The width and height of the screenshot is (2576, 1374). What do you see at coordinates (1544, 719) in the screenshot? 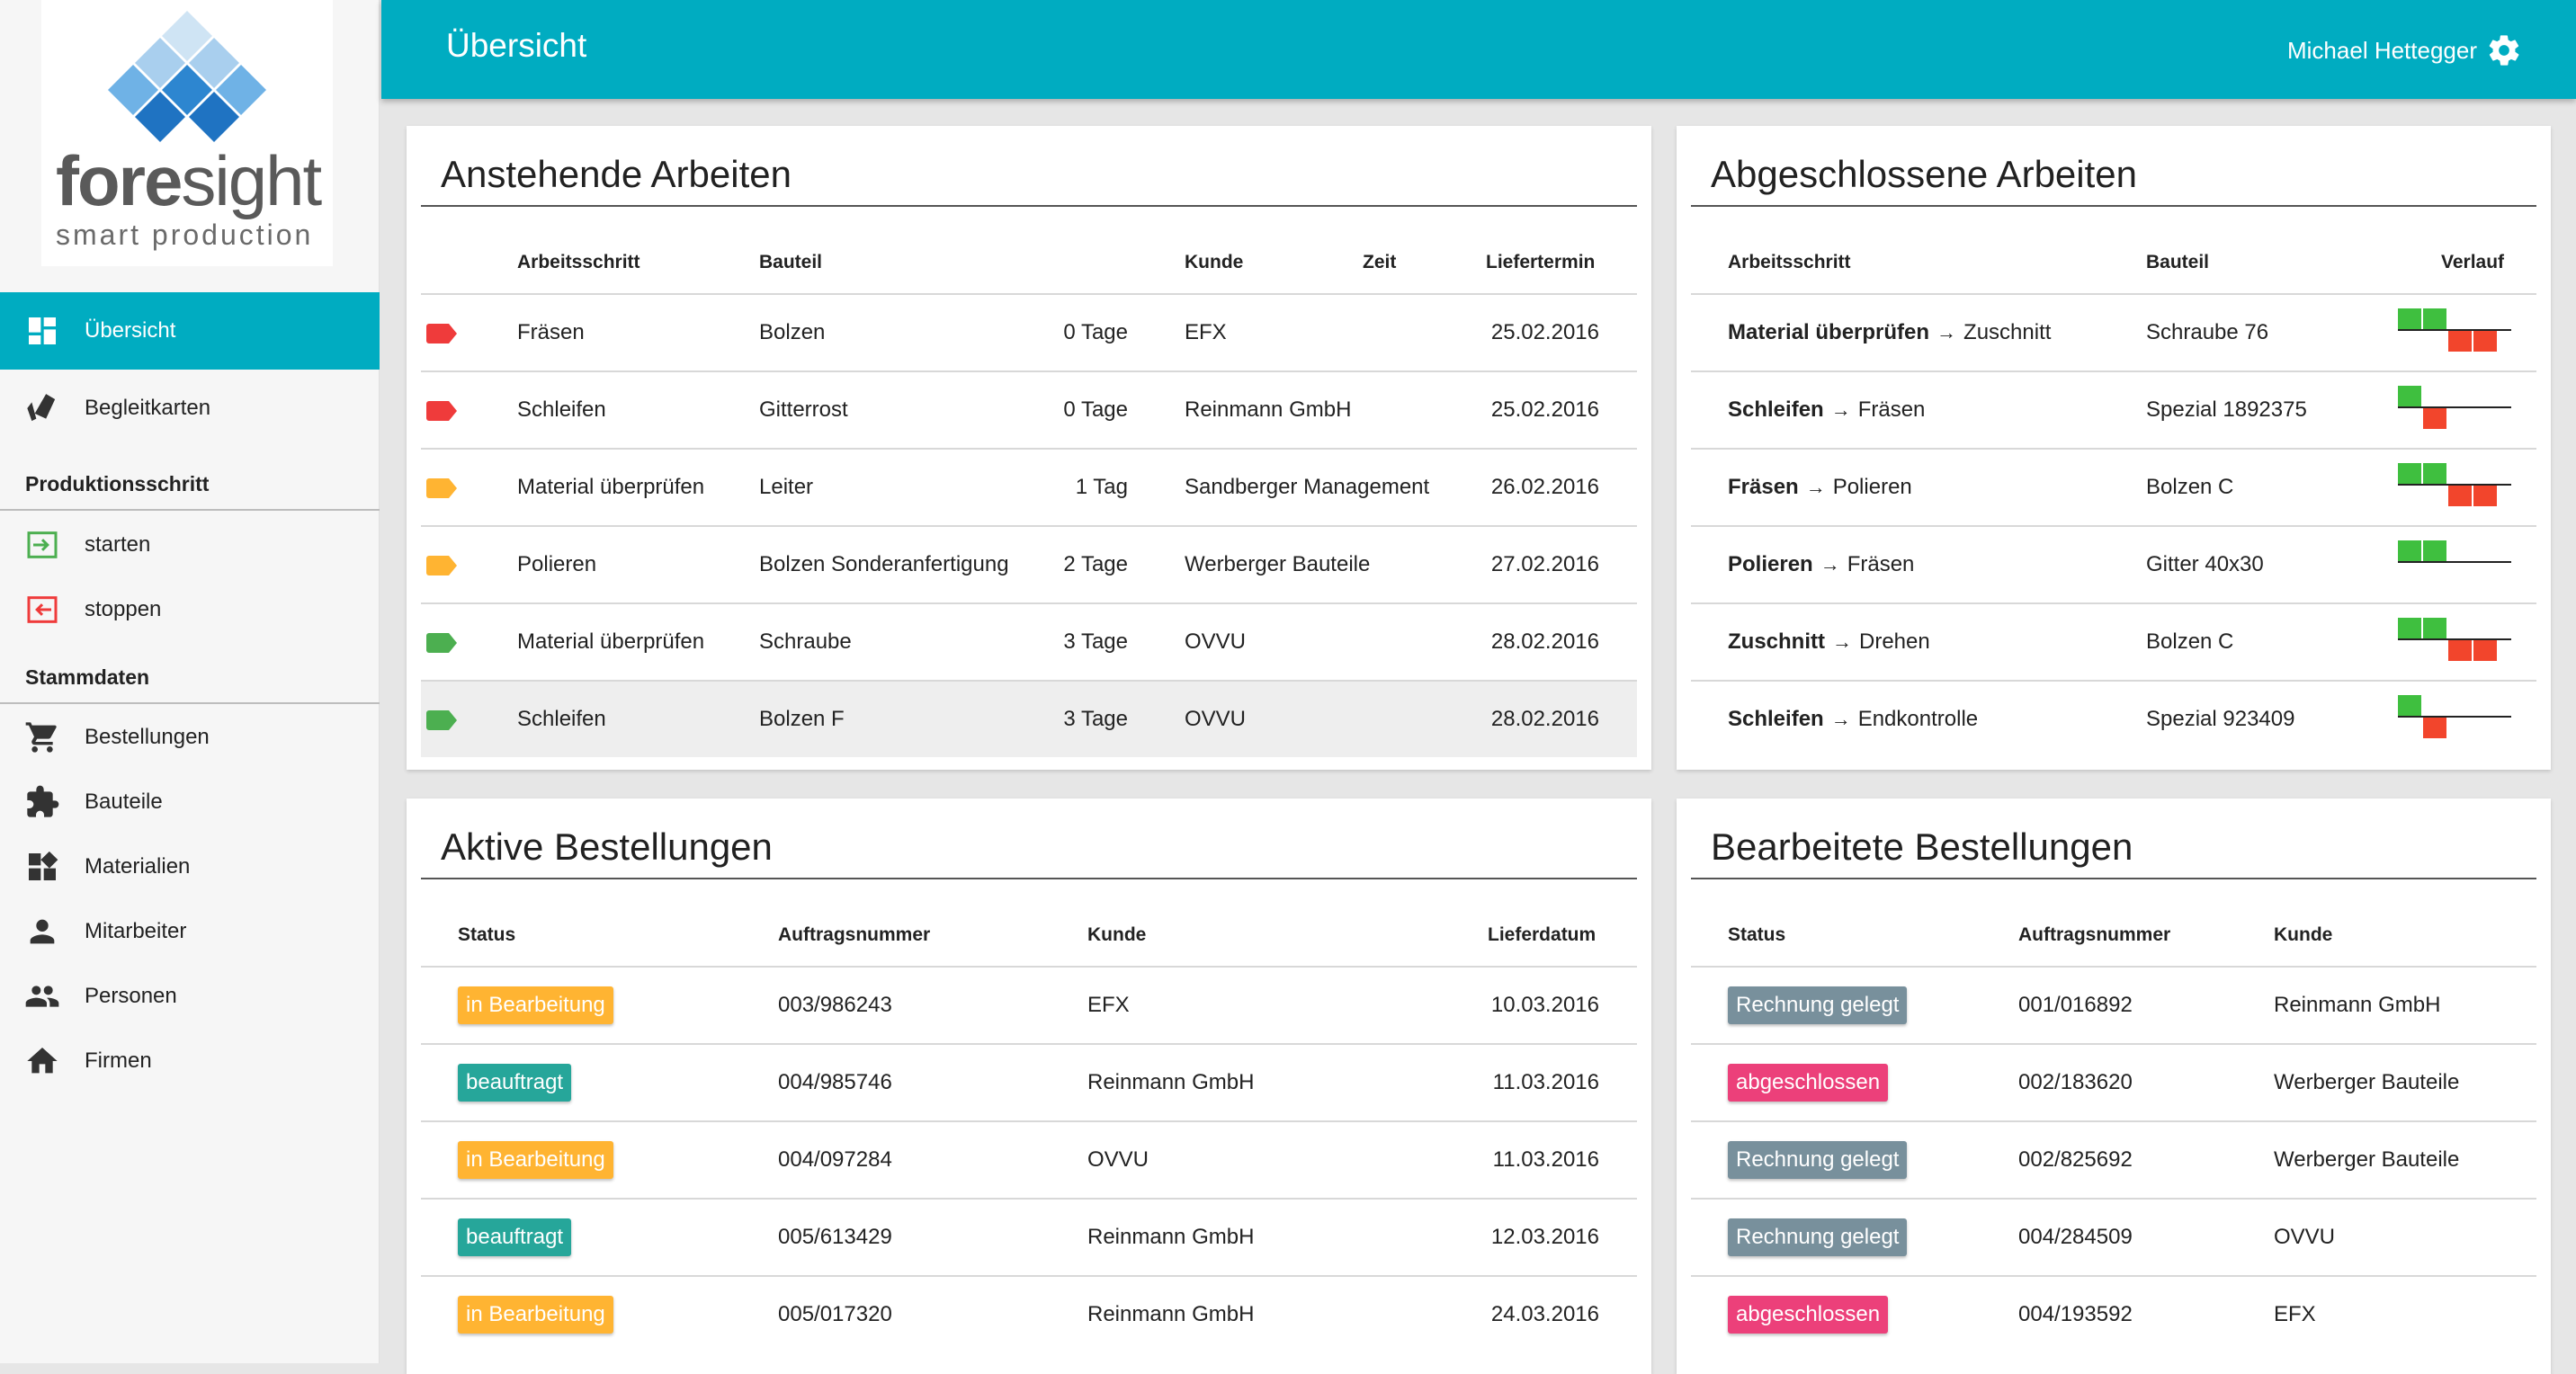
I see `date-cell: 28.02.2016` at bounding box center [1544, 719].